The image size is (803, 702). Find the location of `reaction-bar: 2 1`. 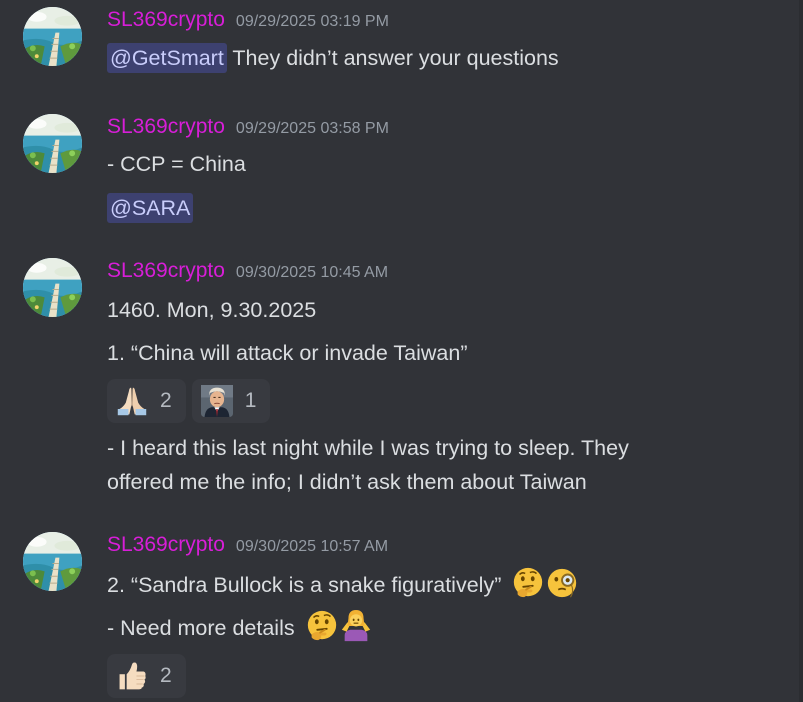

reaction-bar: 2 1 is located at coordinates (189, 401).